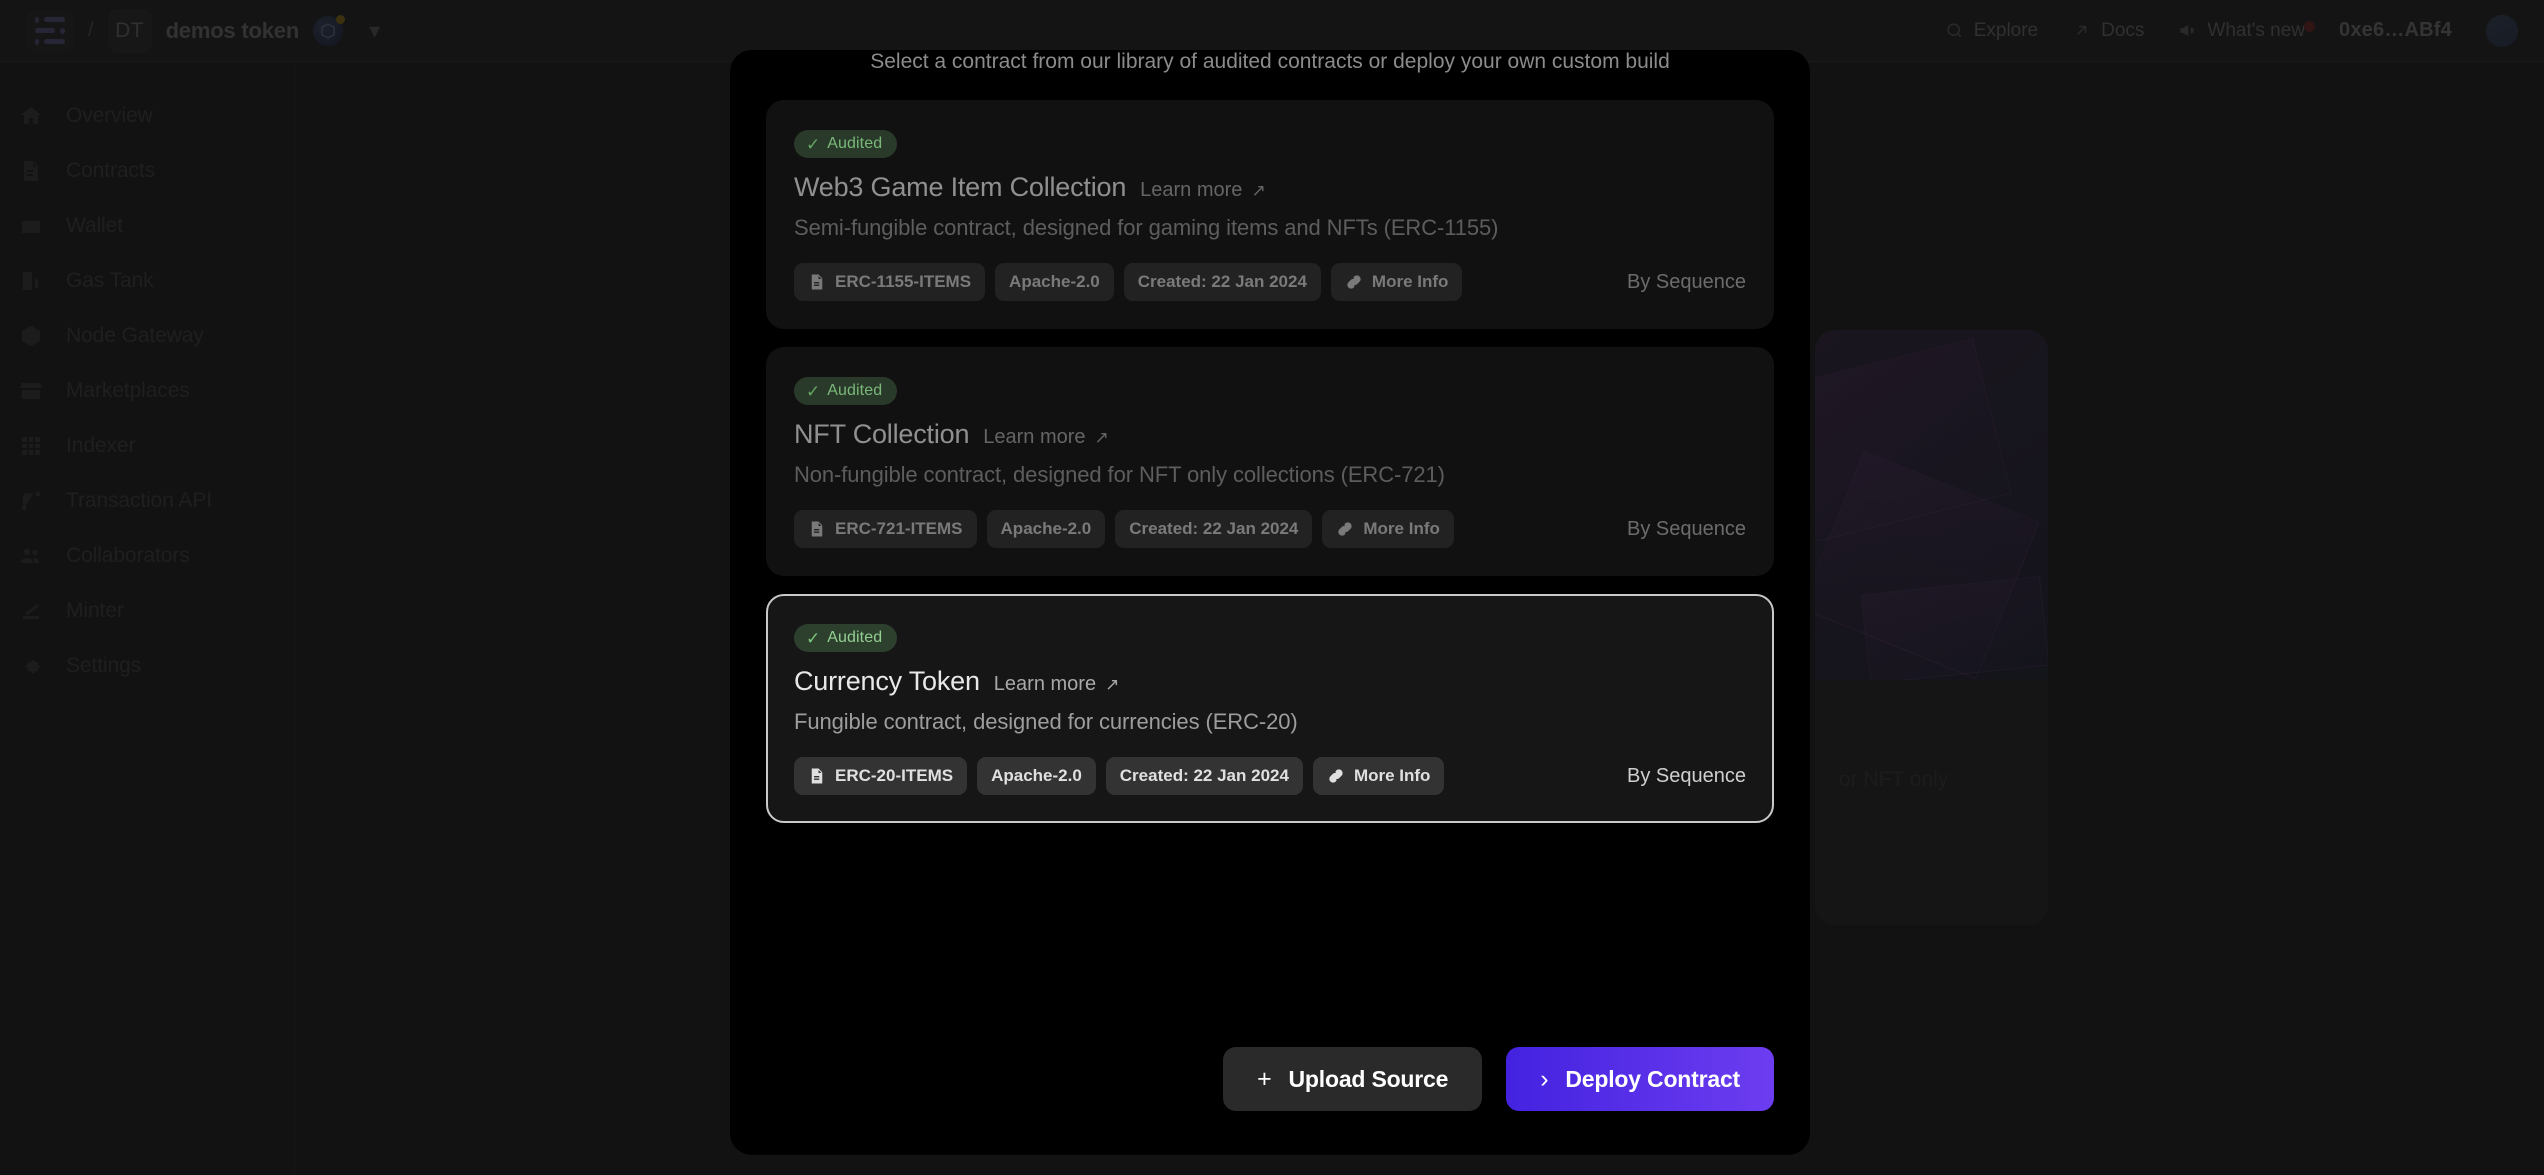 This screenshot has height=1175, width=2544. What do you see at coordinates (887, 681) in the screenshot?
I see `card-title: Currency Token` at bounding box center [887, 681].